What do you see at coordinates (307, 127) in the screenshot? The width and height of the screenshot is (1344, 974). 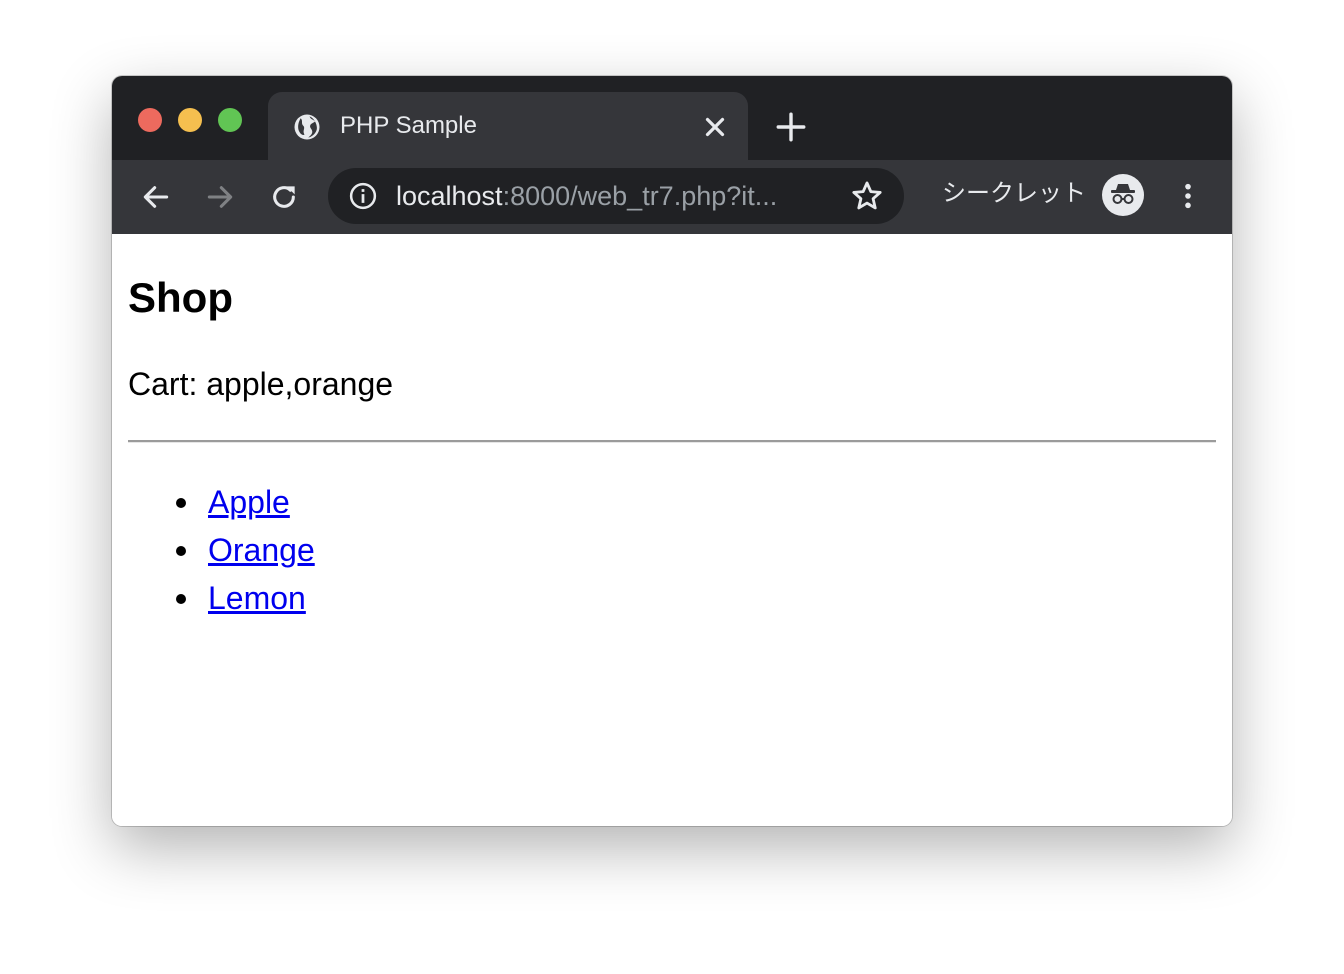 I see `globe-icon` at bounding box center [307, 127].